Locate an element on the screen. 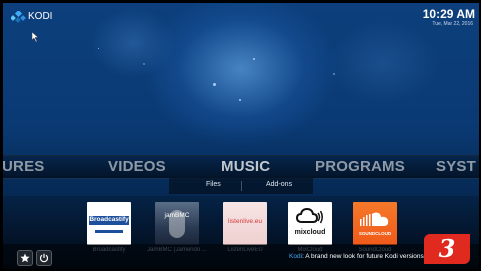 The height and width of the screenshot is (271, 481). power-icon is located at coordinates (44, 258).